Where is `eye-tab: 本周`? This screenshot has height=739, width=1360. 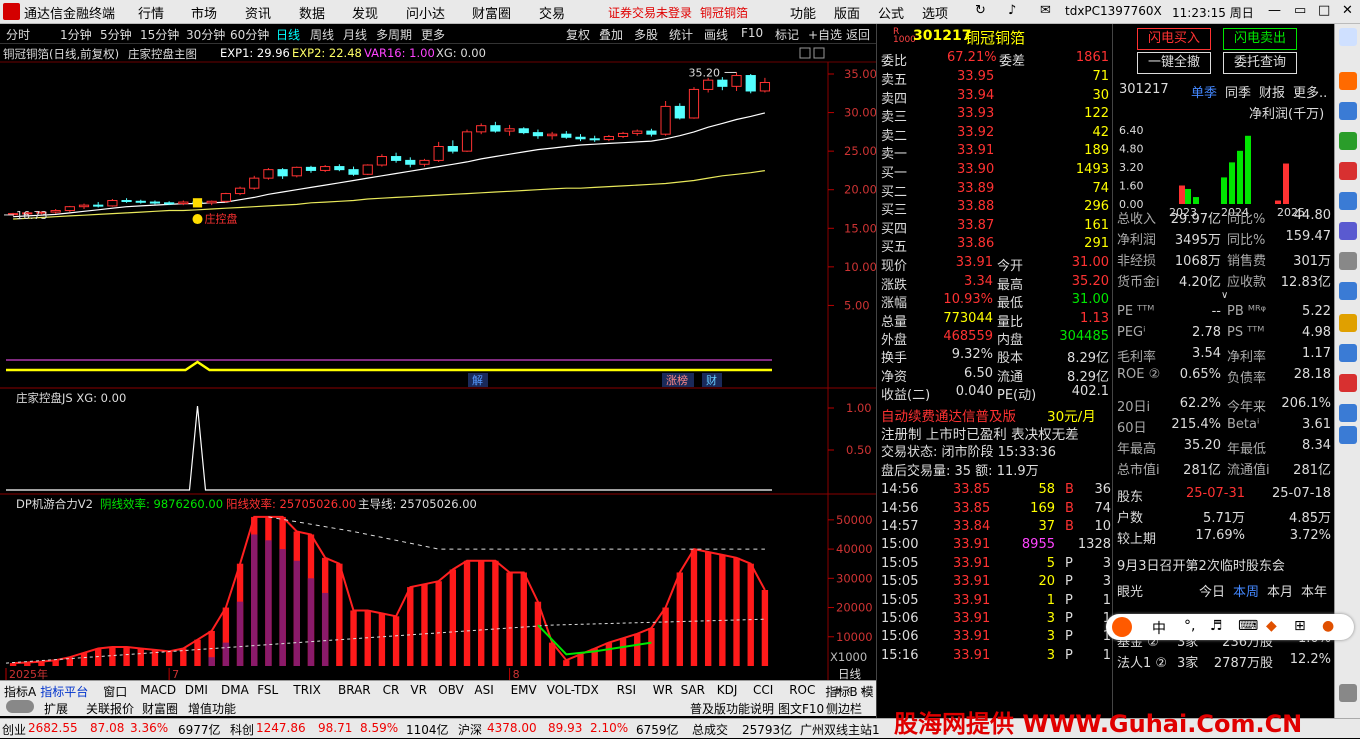
eye-tab: 本周 is located at coordinates (1246, 590).